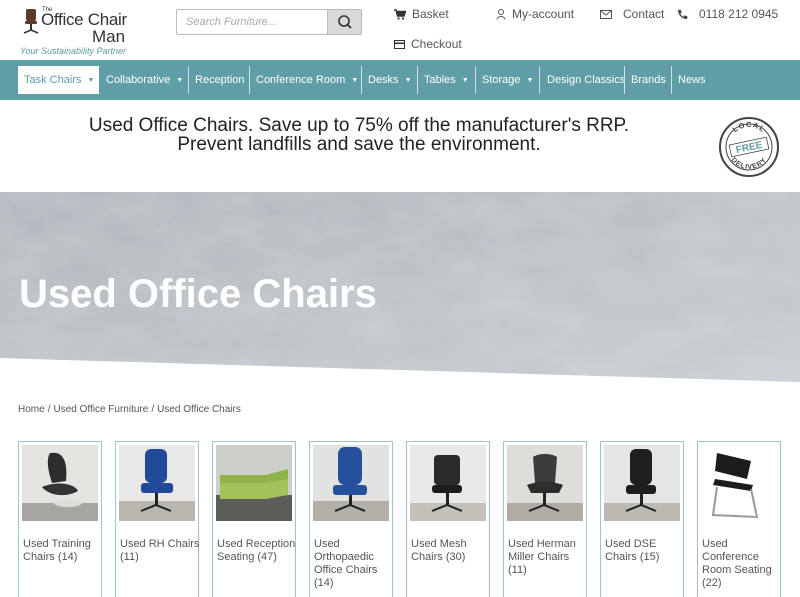 The width and height of the screenshot is (800, 597). I want to click on product-name: Used Orthopaedic Office Chairs (14), so click(346, 563).